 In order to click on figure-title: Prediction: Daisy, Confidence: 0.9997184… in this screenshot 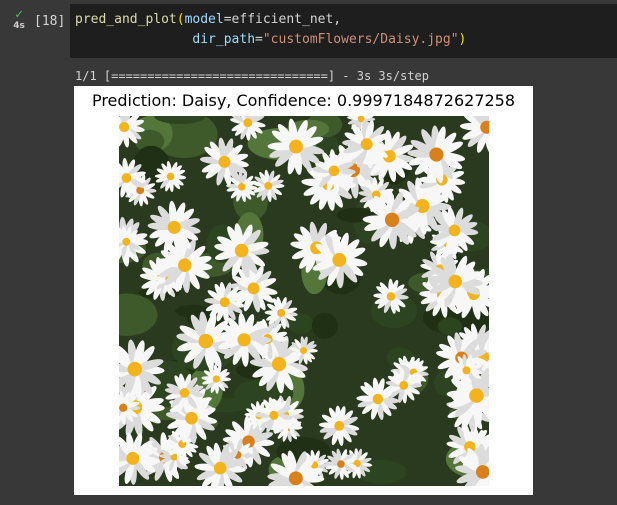, I will do `click(303, 100)`.